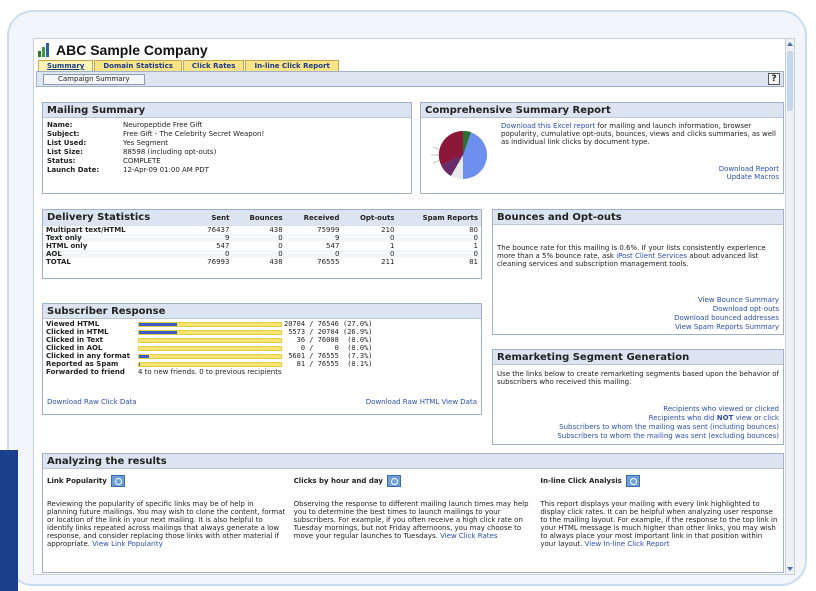 The image size is (816, 591). I want to click on response-label: Reported as Spam, so click(82, 364).